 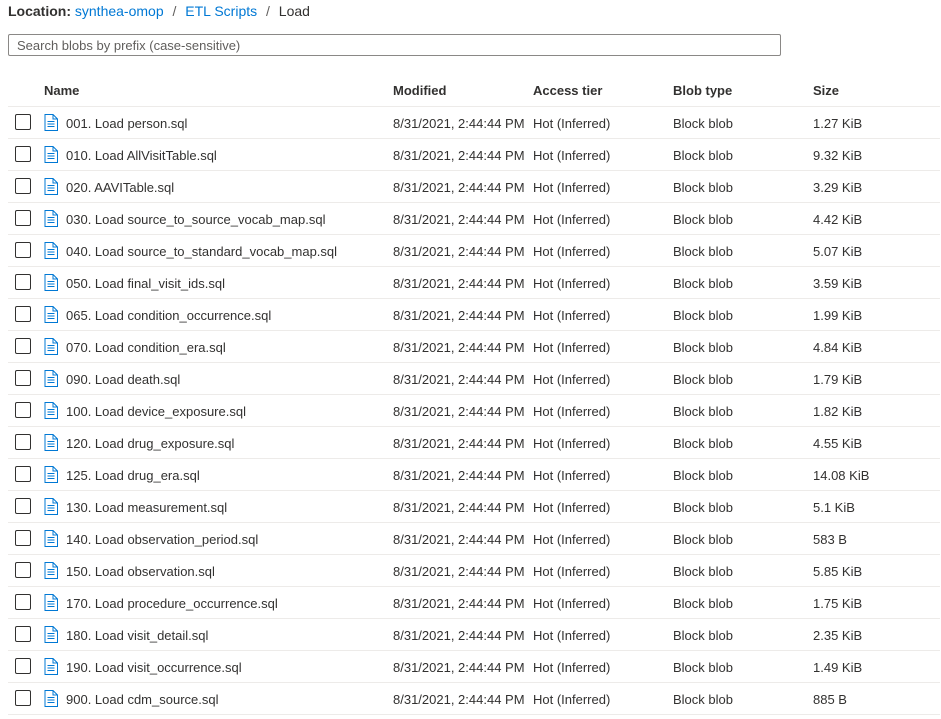 What do you see at coordinates (830, 539) in the screenshot?
I see `blob-size: 583 B` at bounding box center [830, 539].